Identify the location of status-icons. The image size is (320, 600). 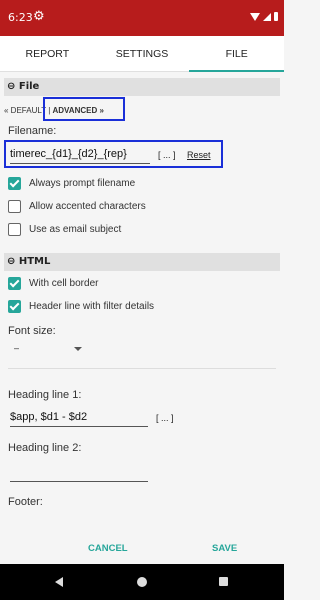
(264, 16).